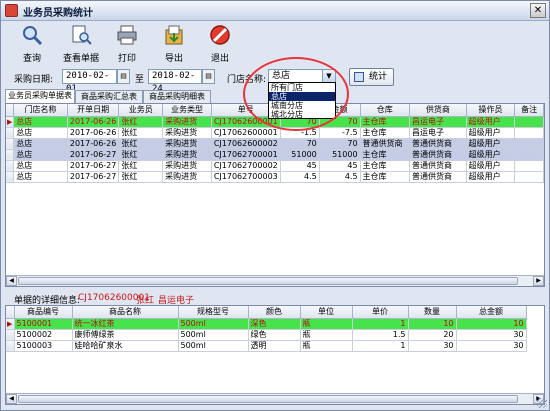 Image resolution: width=550 pixels, height=411 pixels. What do you see at coordinates (302, 96) in the screenshot?
I see `store-option-selected: 总店` at bounding box center [302, 96].